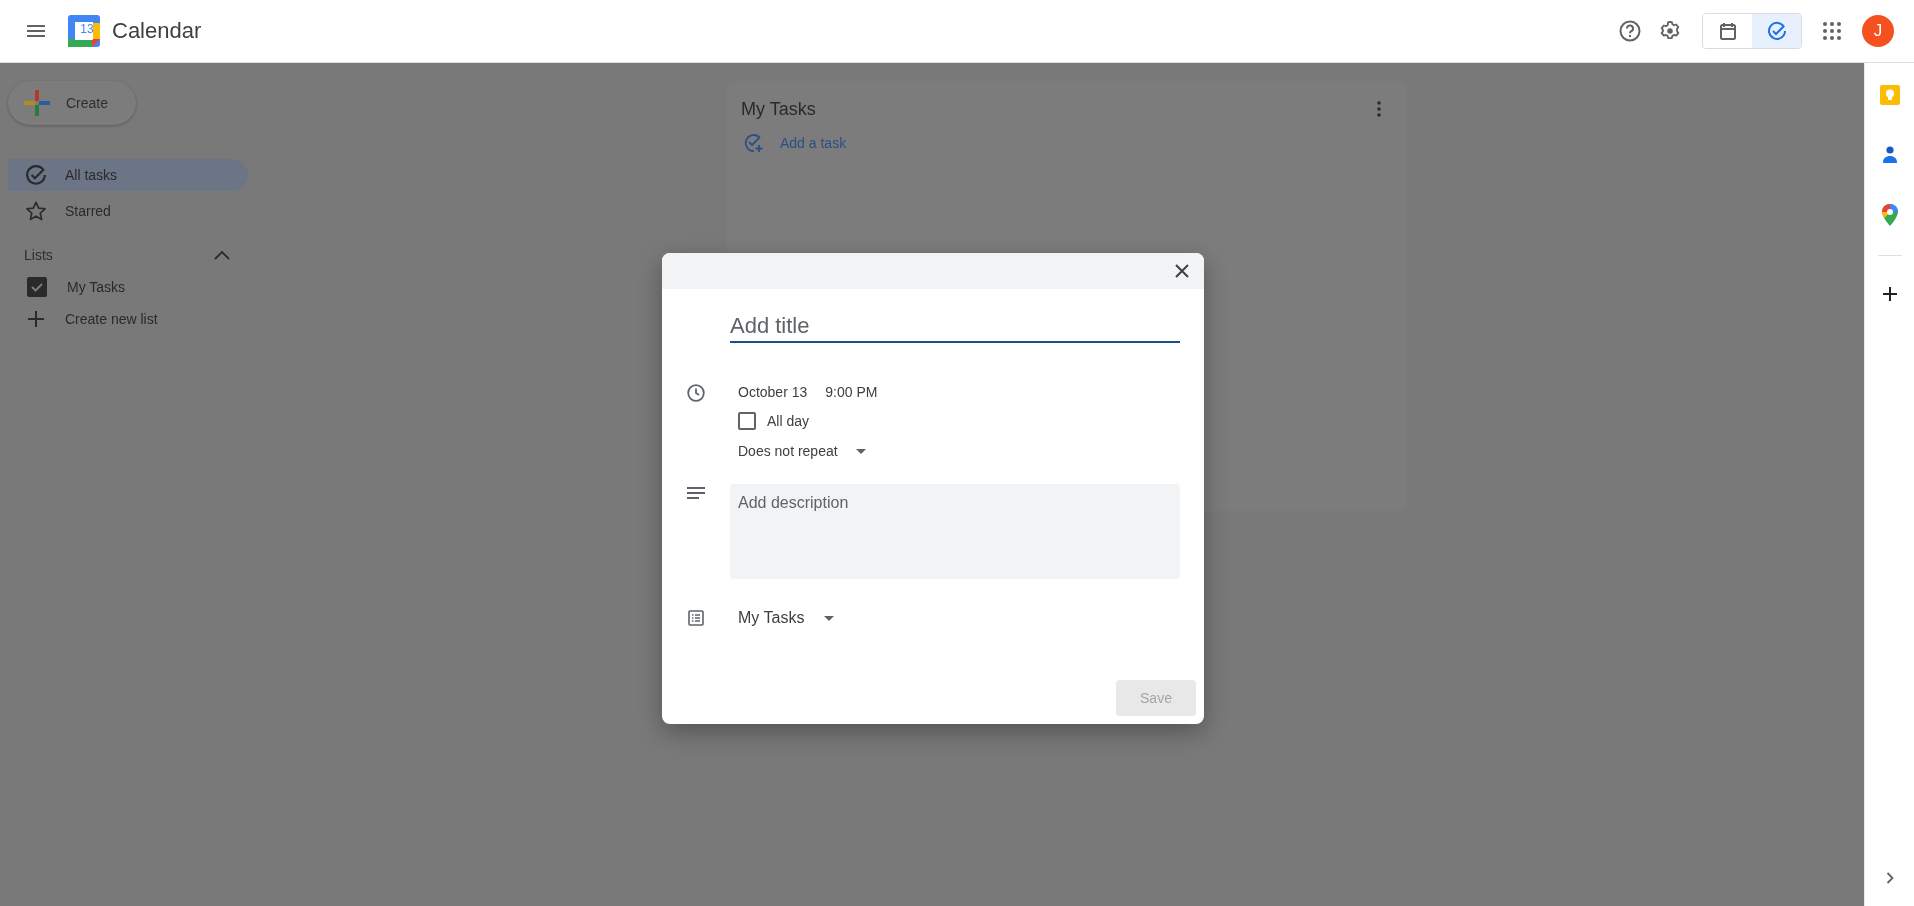 The image size is (1914, 906). Describe the element at coordinates (788, 421) in the screenshot. I see `all-day-label: All day` at that location.